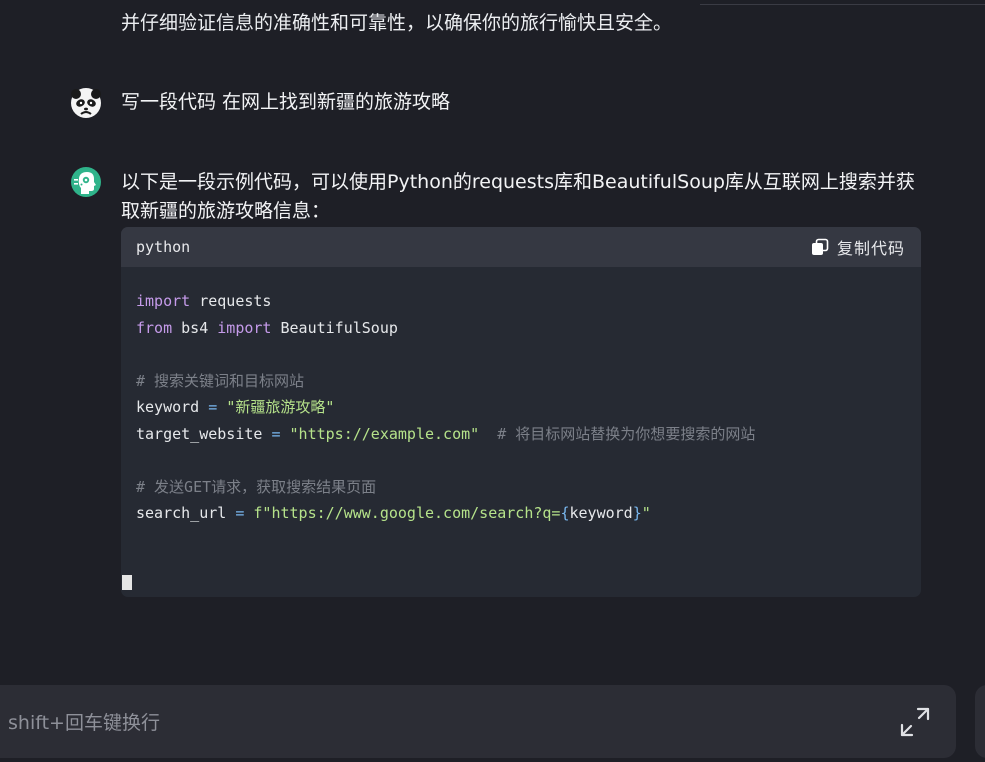 The image size is (985, 762). What do you see at coordinates (235, 407) in the screenshot?
I see `code-line: keyword = "新疆旅游攻略"` at bounding box center [235, 407].